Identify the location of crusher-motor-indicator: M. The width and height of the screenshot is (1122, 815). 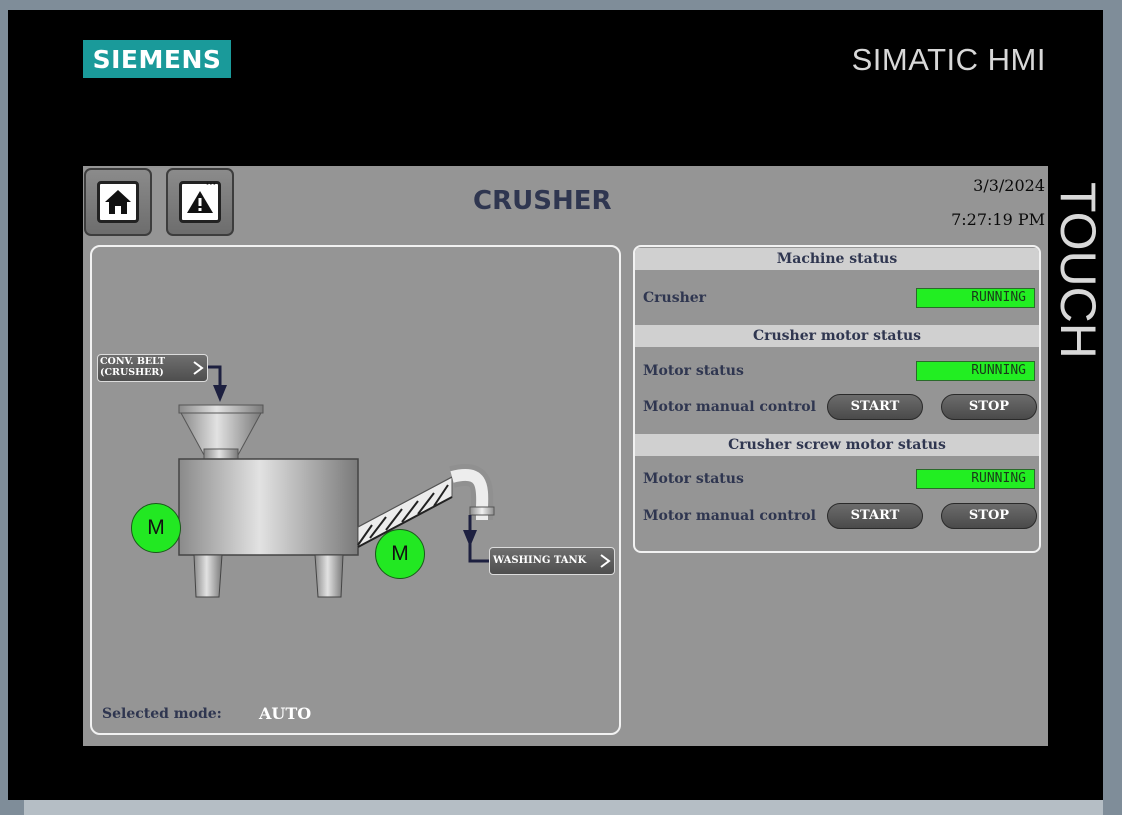
(156, 528).